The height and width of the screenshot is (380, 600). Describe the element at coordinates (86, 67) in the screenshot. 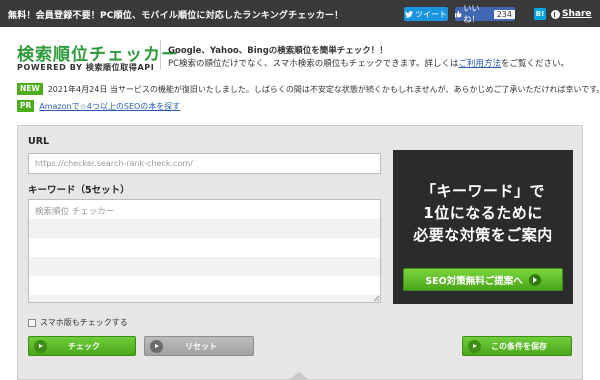

I see `logo-subtitle: POWERED BY 検索順位取得API` at that location.